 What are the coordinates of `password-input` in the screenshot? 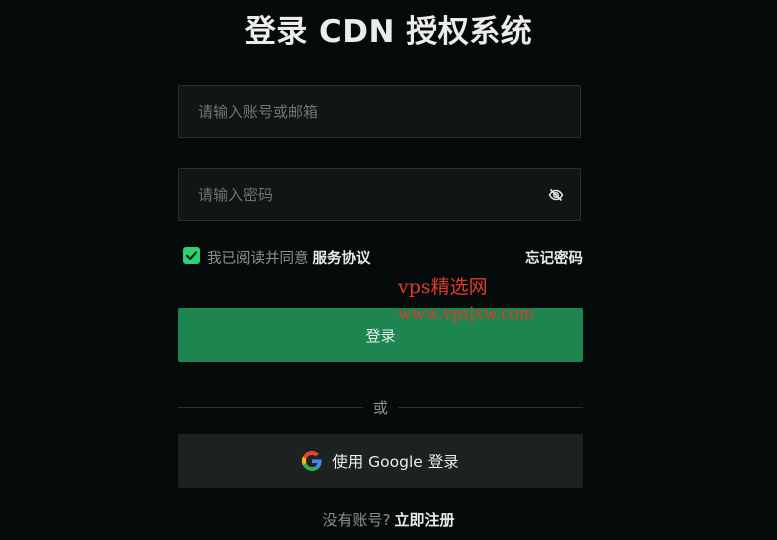 It's located at (379, 194).